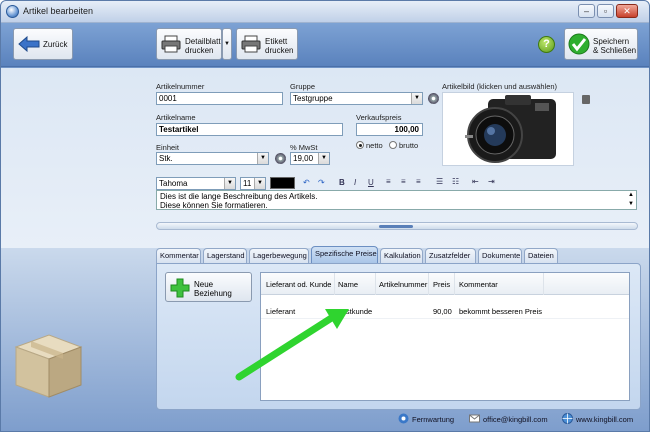  What do you see at coordinates (450, 255) in the screenshot?
I see `tab-zusatzfelder: Zusatzfelder` at bounding box center [450, 255].